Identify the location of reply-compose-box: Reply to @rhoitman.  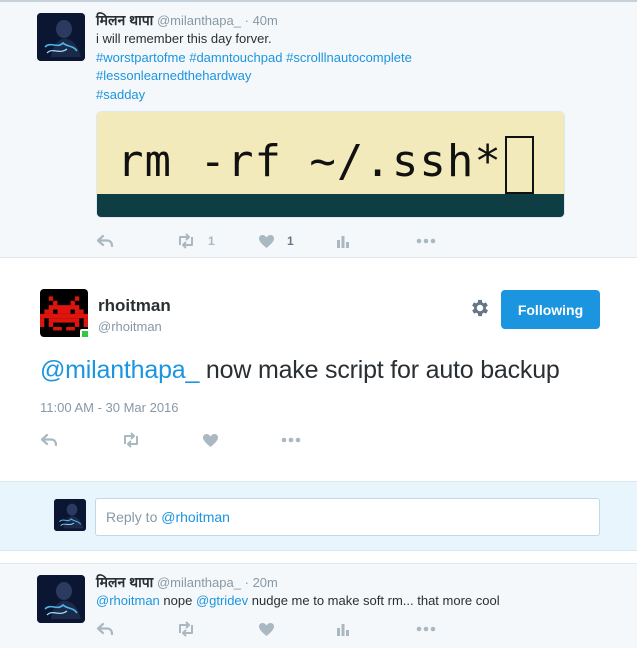
(318, 516).